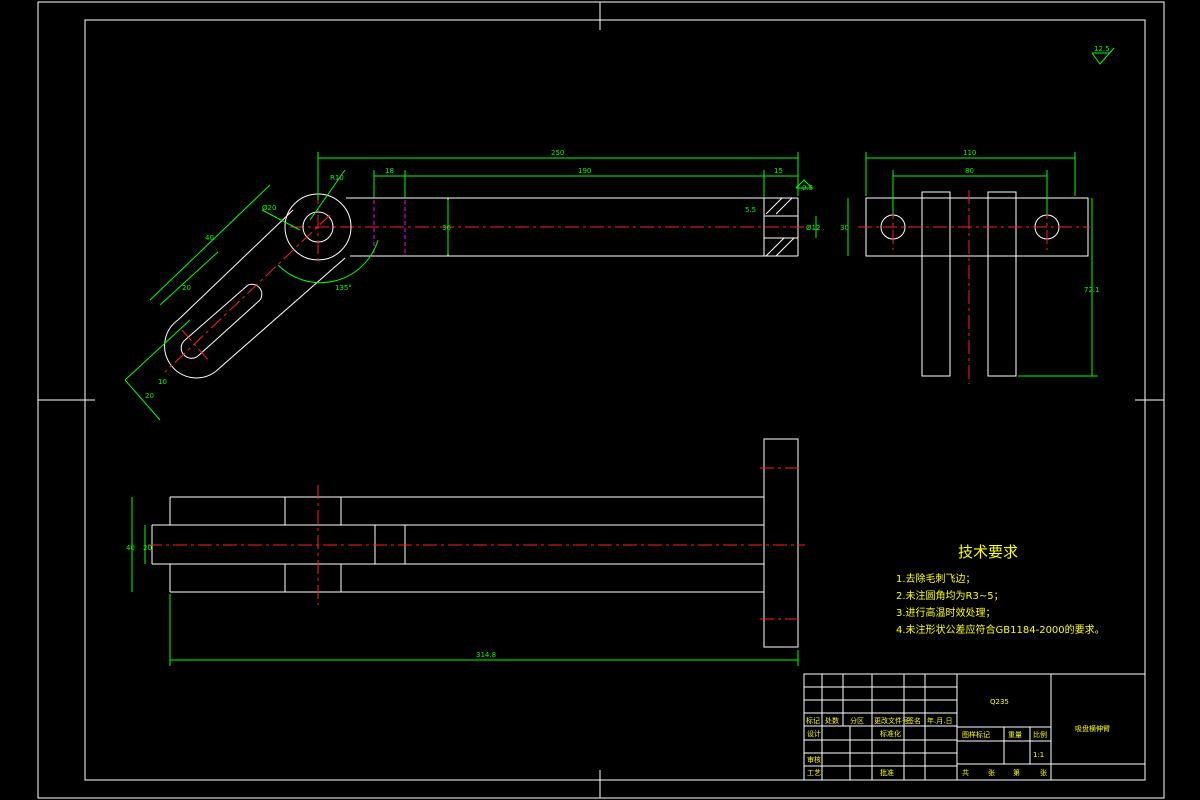  I want to click on dim-end-dia: Ø12, so click(813, 228).